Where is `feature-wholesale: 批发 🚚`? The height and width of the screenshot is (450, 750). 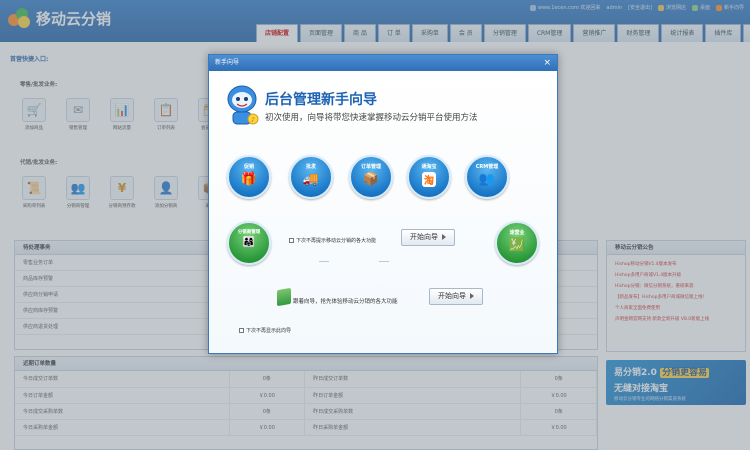
feature-wholesale: 批发 🚚 is located at coordinates (311, 177).